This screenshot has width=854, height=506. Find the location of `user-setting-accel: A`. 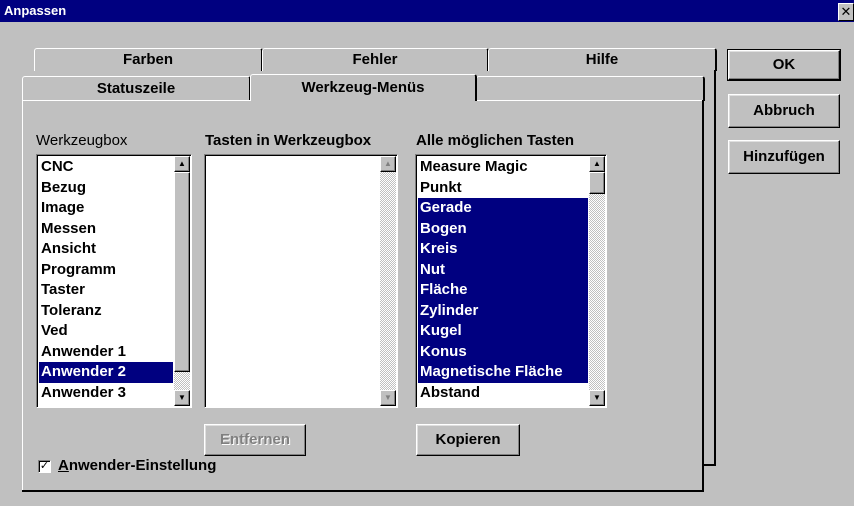

user-setting-accel: A is located at coordinates (63, 465).